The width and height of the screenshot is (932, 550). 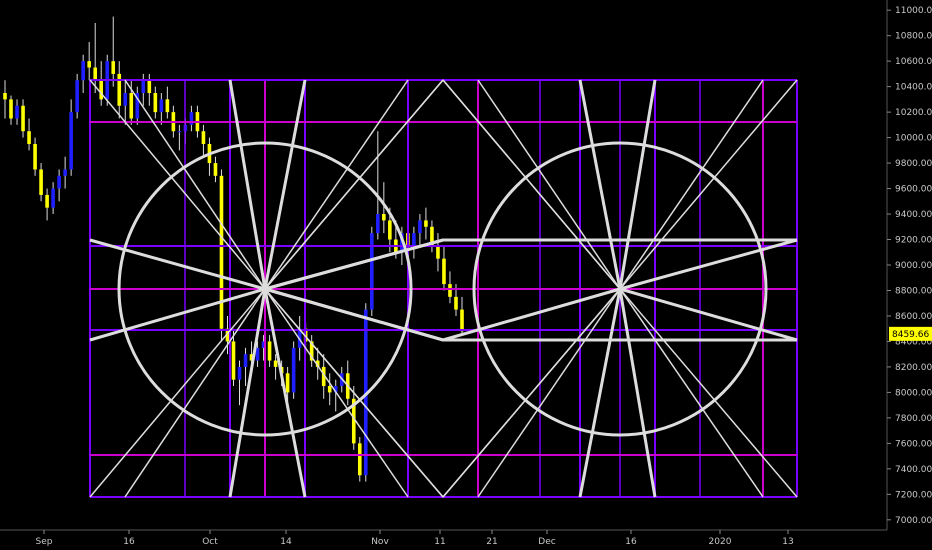 I want to click on x-tick-label: 11, so click(x=439, y=542).